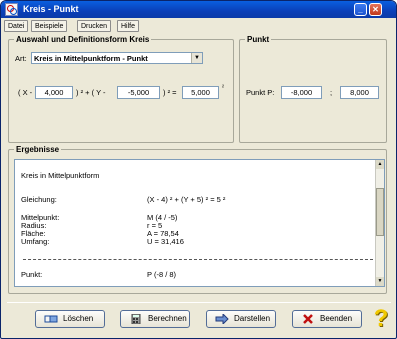 This screenshot has width=397, height=339. Describe the element at coordinates (78, 318) in the screenshot. I see `clear-button-label: Löschen` at that location.